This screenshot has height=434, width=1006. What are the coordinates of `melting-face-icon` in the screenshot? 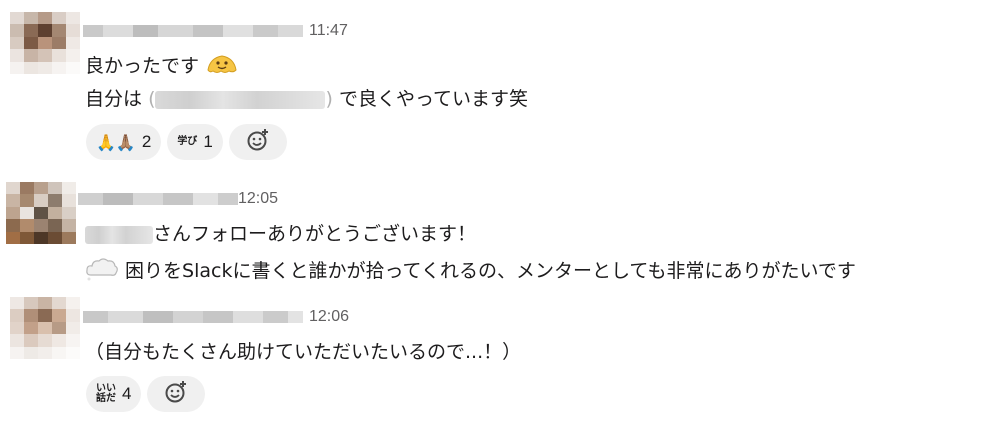 It's located at (222, 66).